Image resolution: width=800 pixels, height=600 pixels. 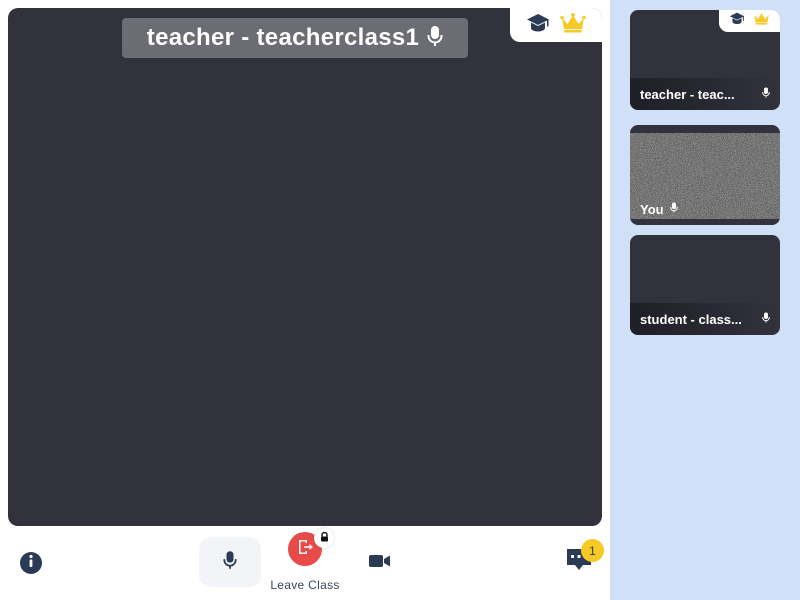 I want to click on participant-name: You, so click(x=652, y=209).